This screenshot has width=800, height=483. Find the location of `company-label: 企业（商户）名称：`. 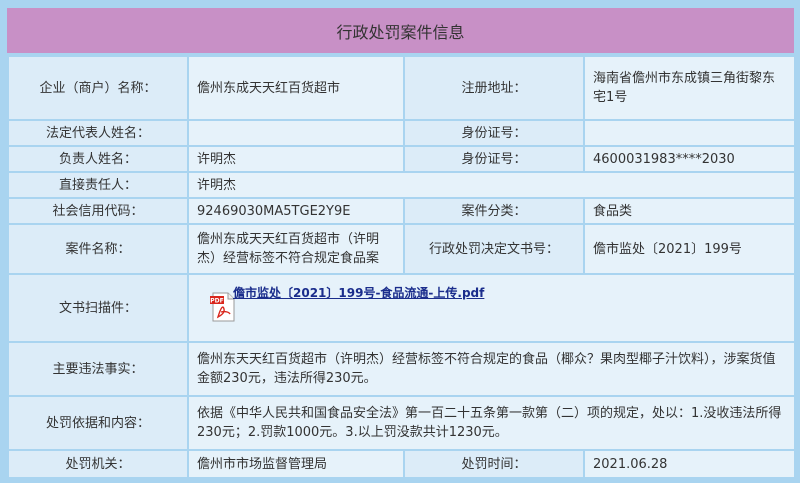

company-label: 企业（商户）名称： is located at coordinates (98, 88).